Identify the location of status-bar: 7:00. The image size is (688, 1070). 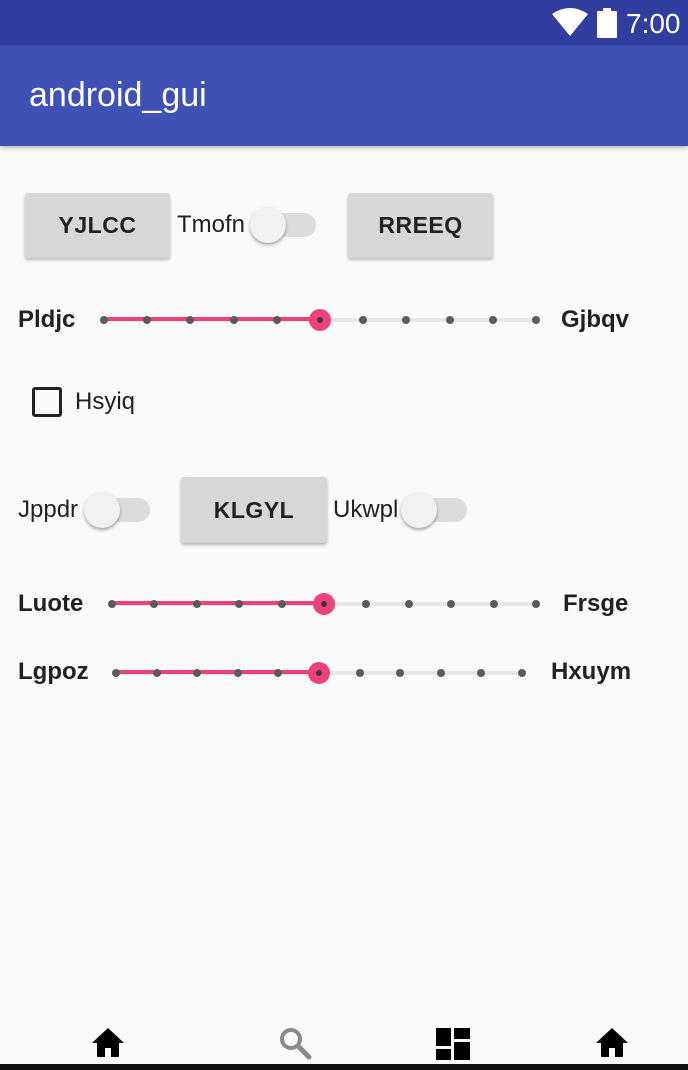
(344, 22).